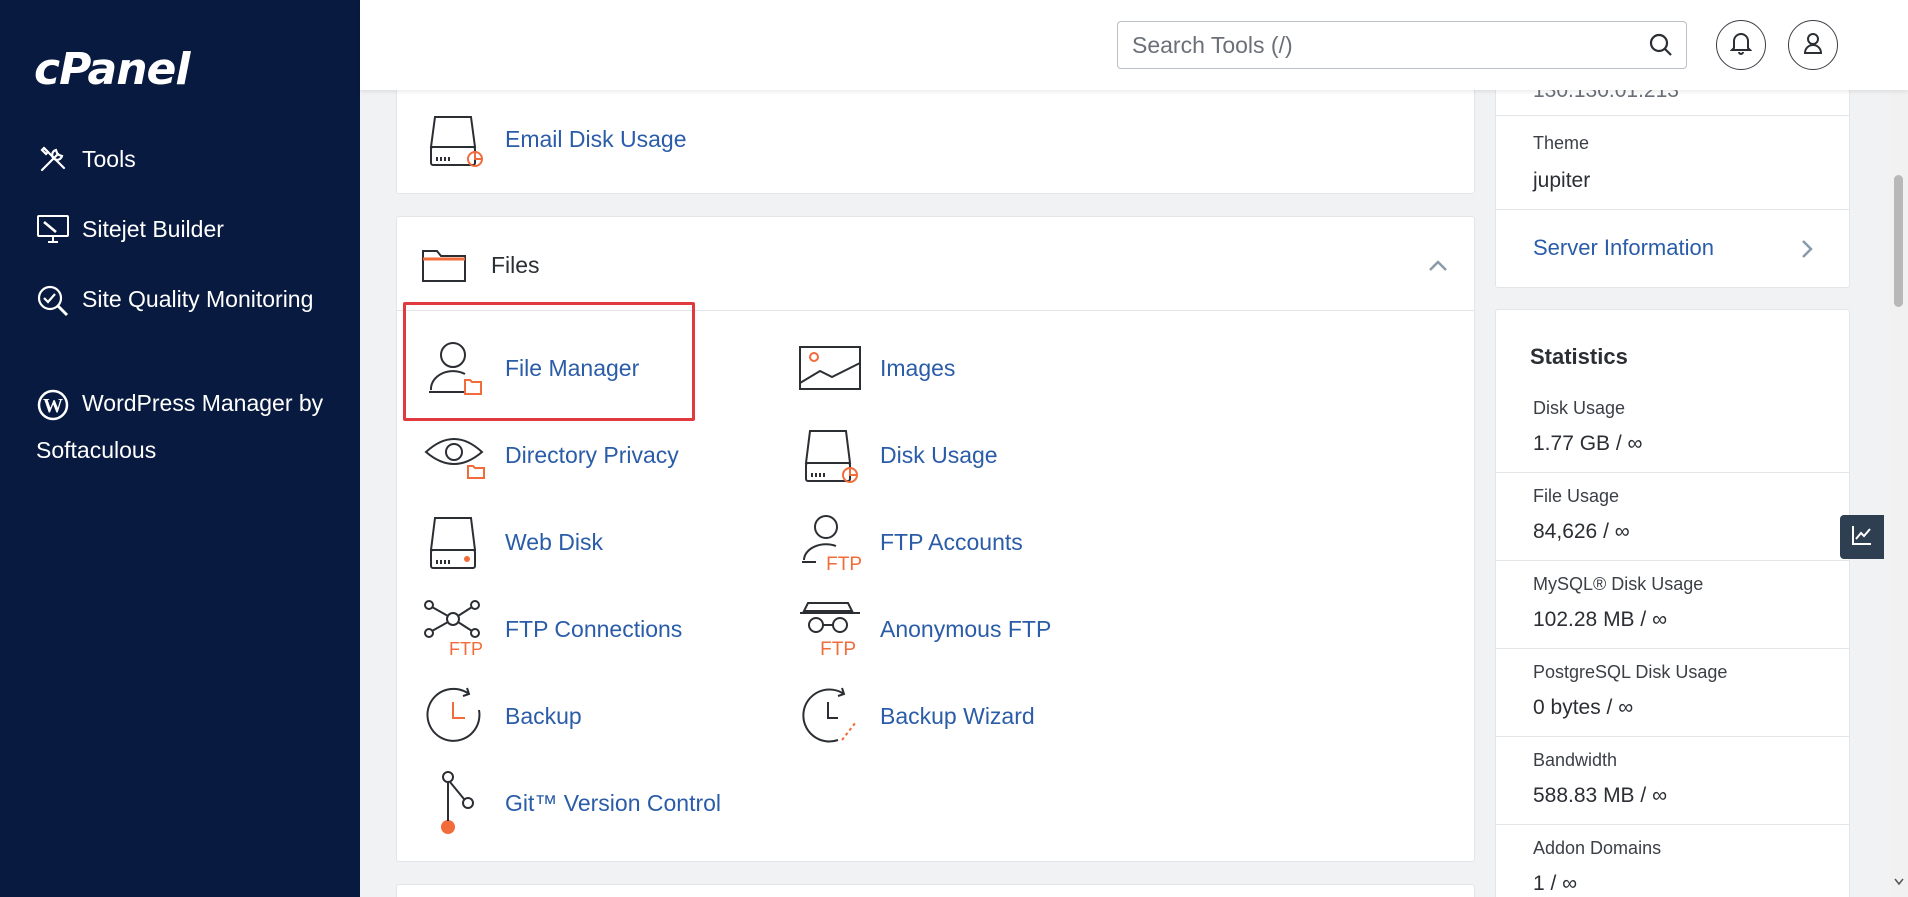 Image resolution: width=1908 pixels, height=897 pixels. What do you see at coordinates (502, 716) in the screenshot?
I see `tool-backup: Backup` at bounding box center [502, 716].